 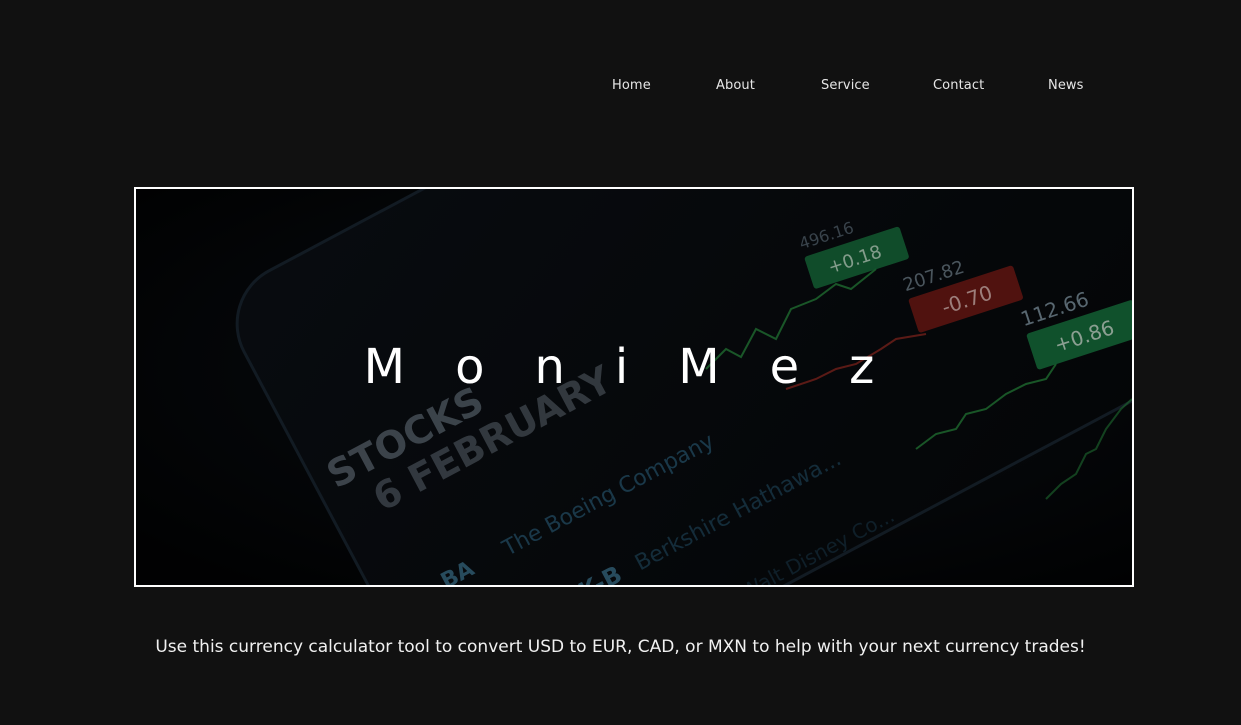 I want to click on site-title: MoniMez, so click(x=644, y=367).